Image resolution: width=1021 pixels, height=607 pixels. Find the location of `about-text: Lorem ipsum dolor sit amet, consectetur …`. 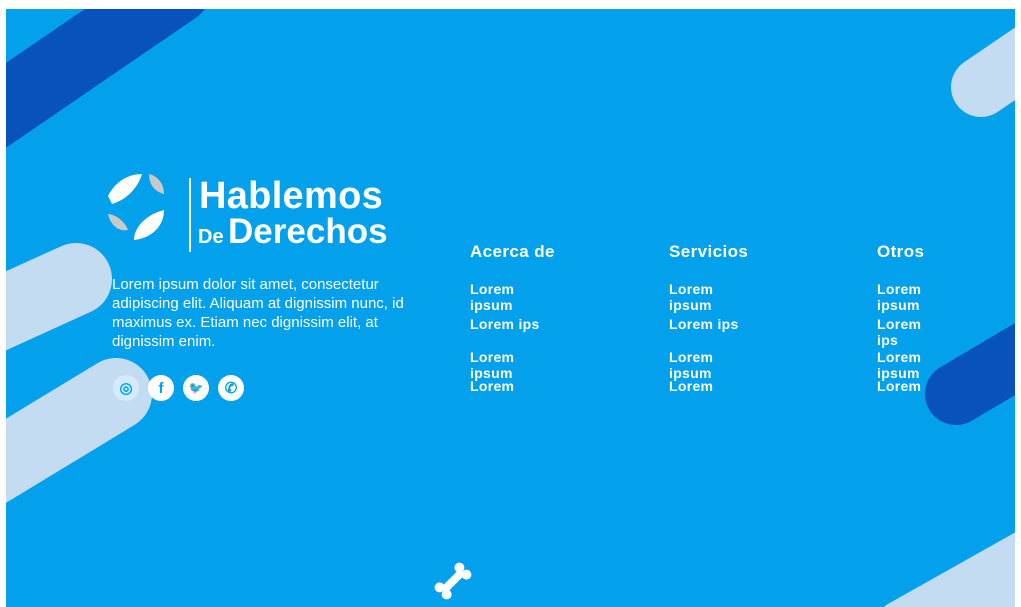

about-text: Lorem ipsum dolor sit amet, consectetur … is located at coordinates (258, 313).